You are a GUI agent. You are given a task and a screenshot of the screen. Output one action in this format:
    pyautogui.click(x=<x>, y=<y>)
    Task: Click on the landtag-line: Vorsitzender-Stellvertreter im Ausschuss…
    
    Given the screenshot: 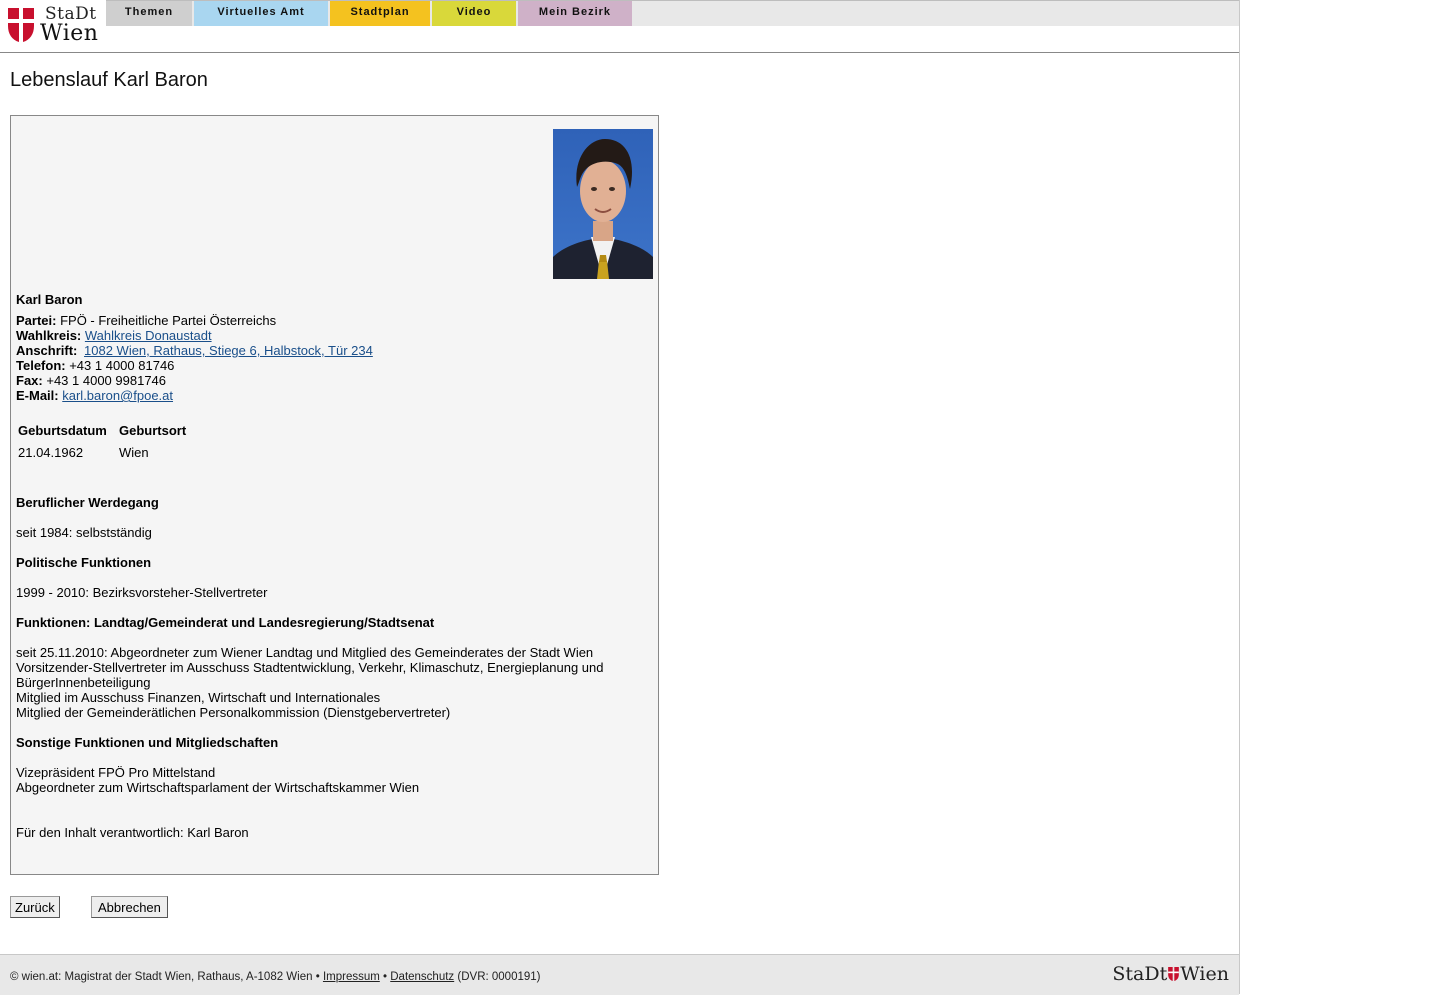 What is the action you would take?
    pyautogui.click(x=310, y=667)
    